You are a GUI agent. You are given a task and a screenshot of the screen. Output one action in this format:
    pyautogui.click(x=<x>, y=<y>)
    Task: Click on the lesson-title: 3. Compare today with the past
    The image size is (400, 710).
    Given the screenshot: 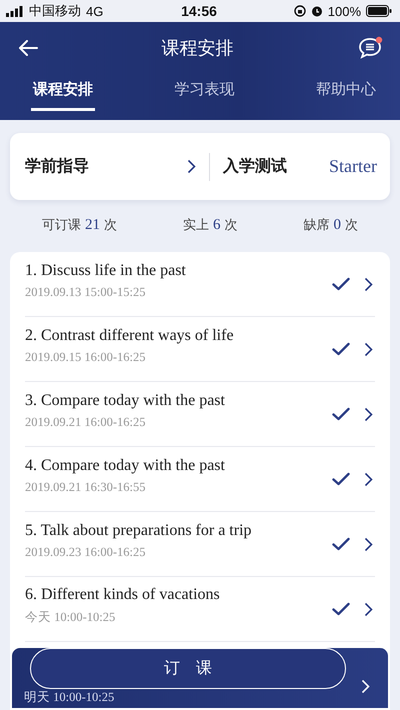 What is the action you would take?
    pyautogui.click(x=125, y=401)
    